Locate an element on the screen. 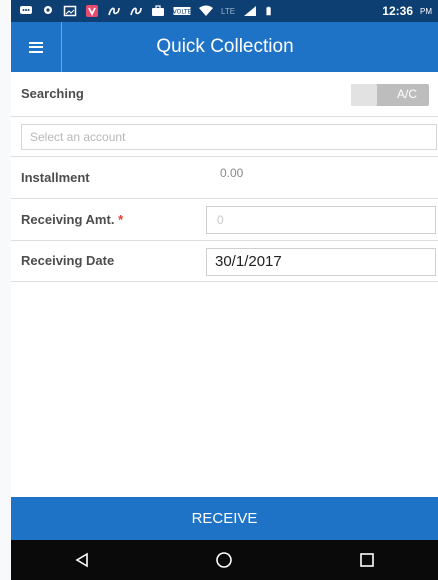 This screenshot has width=438, height=580. account-row is located at coordinates (224, 137).